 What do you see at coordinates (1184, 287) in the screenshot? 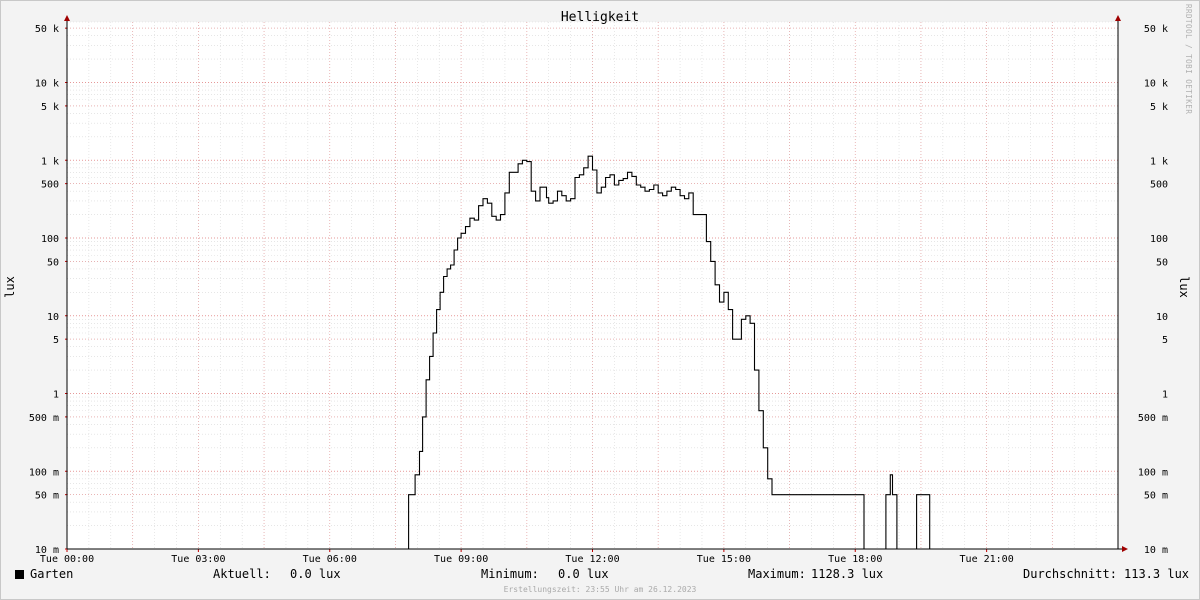
I see `y-axis-label-right: lux` at bounding box center [1184, 287].